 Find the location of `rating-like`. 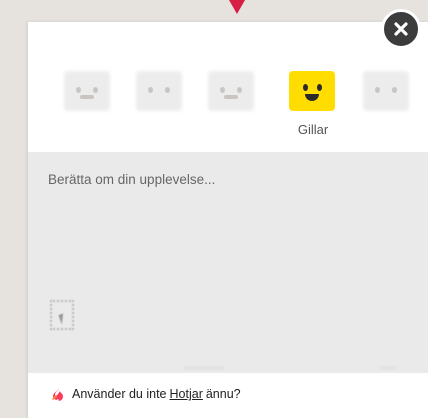

rating-like is located at coordinates (313, 92).